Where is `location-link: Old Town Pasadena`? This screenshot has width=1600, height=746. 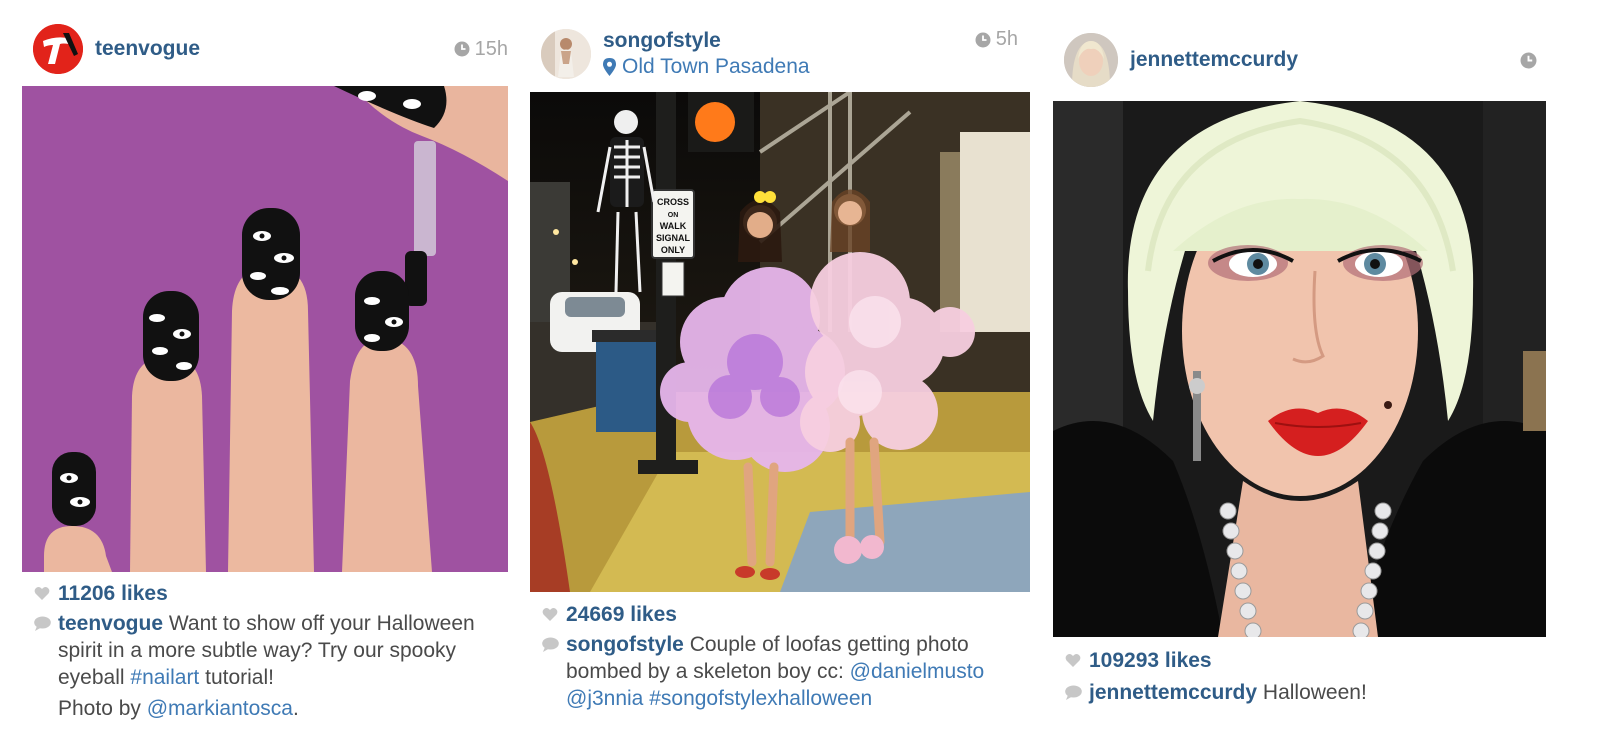
location-link: Old Town Pasadena is located at coordinates (706, 67).